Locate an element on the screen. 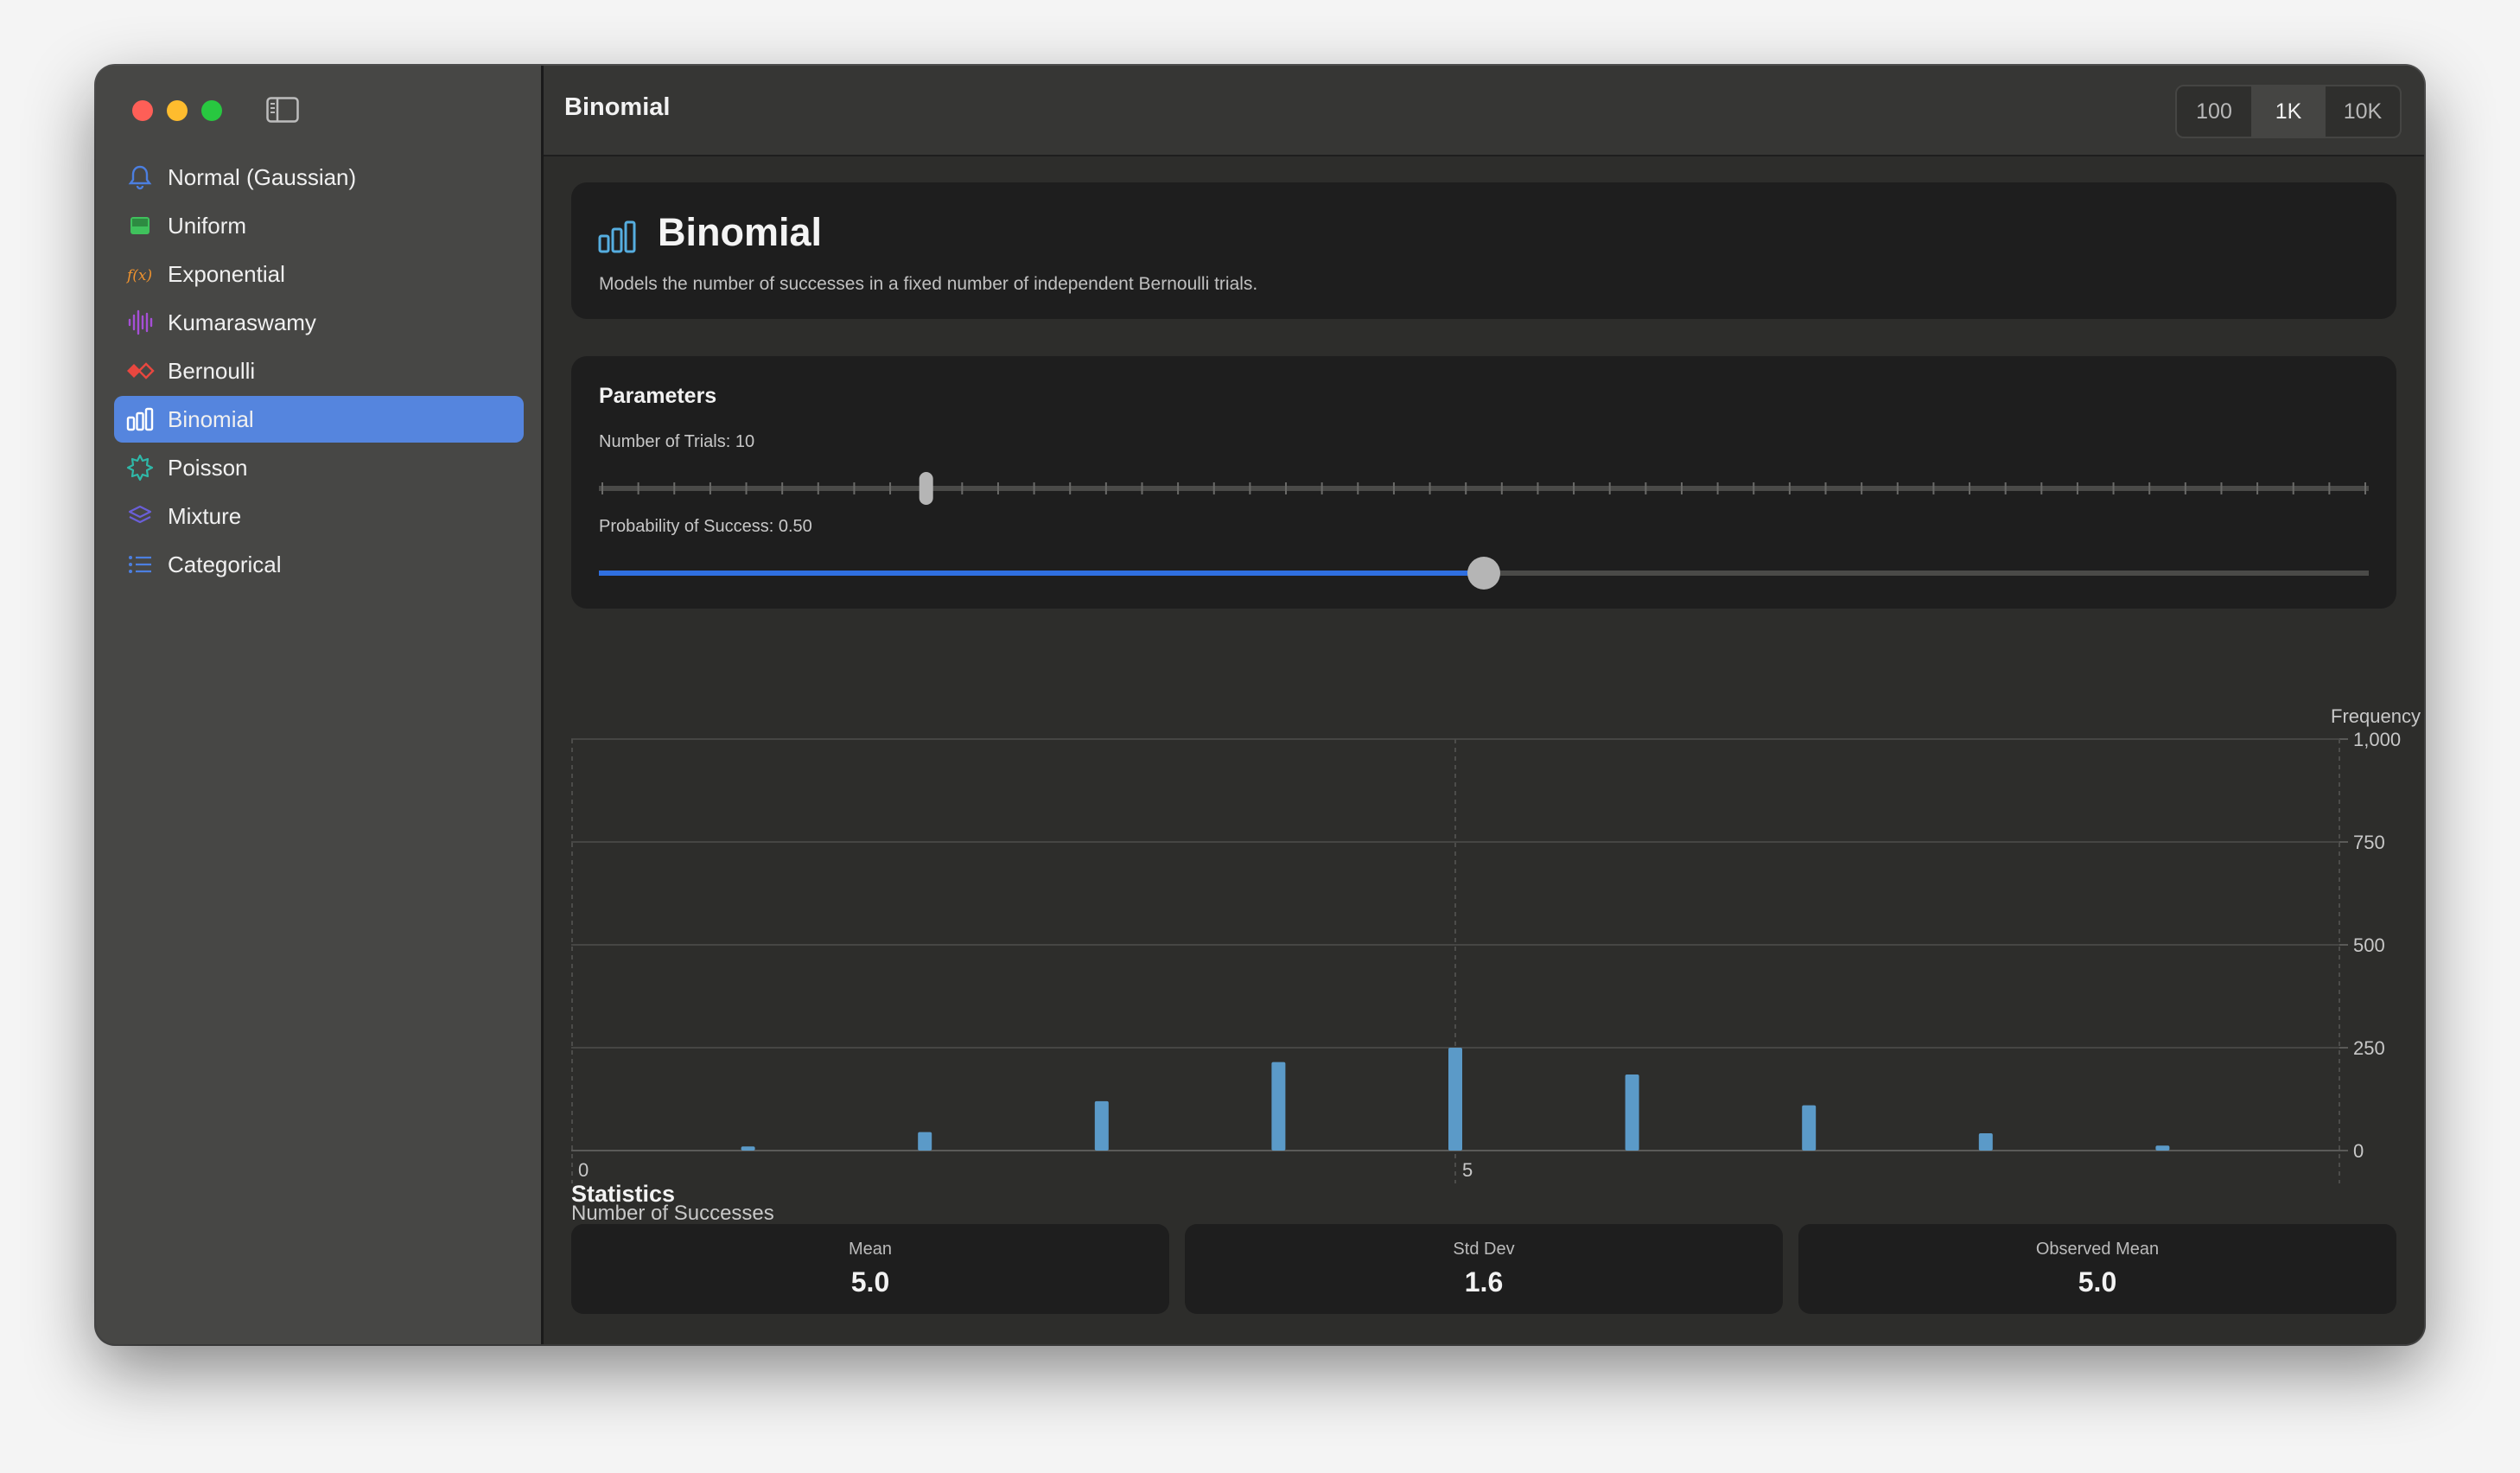 The width and height of the screenshot is (2520, 1473). sidebar-item-label: Exponential is located at coordinates (226, 273).